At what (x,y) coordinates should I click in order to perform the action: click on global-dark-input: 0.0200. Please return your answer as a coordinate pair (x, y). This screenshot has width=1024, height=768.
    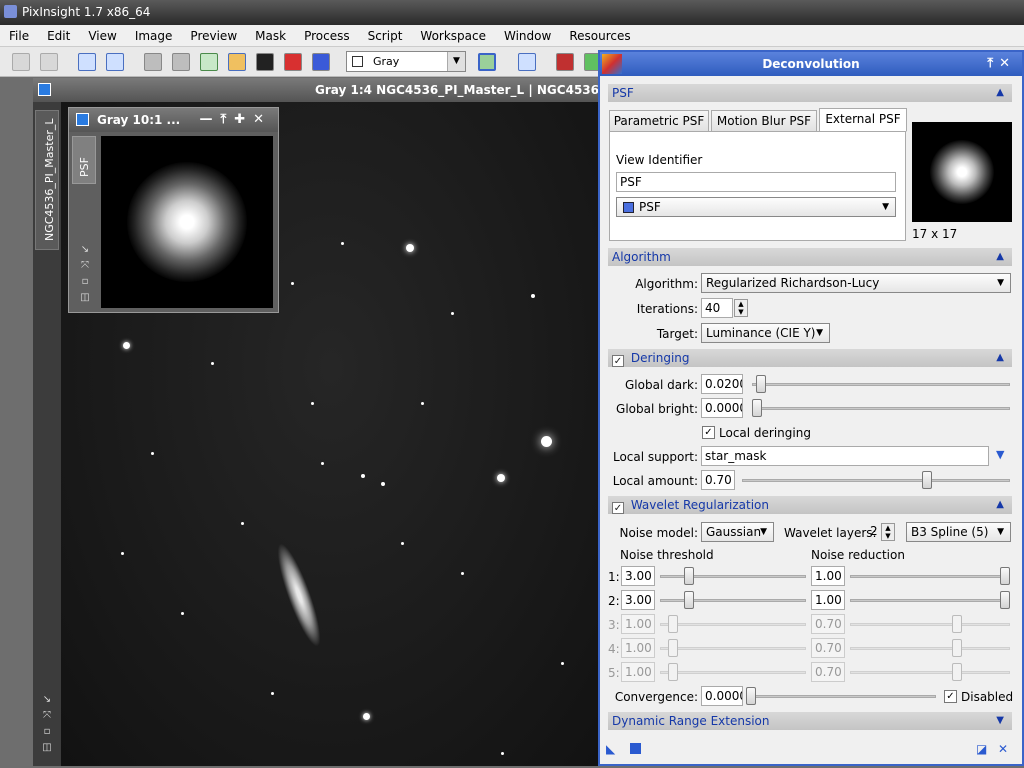
    Looking at the image, I should click on (722, 384).